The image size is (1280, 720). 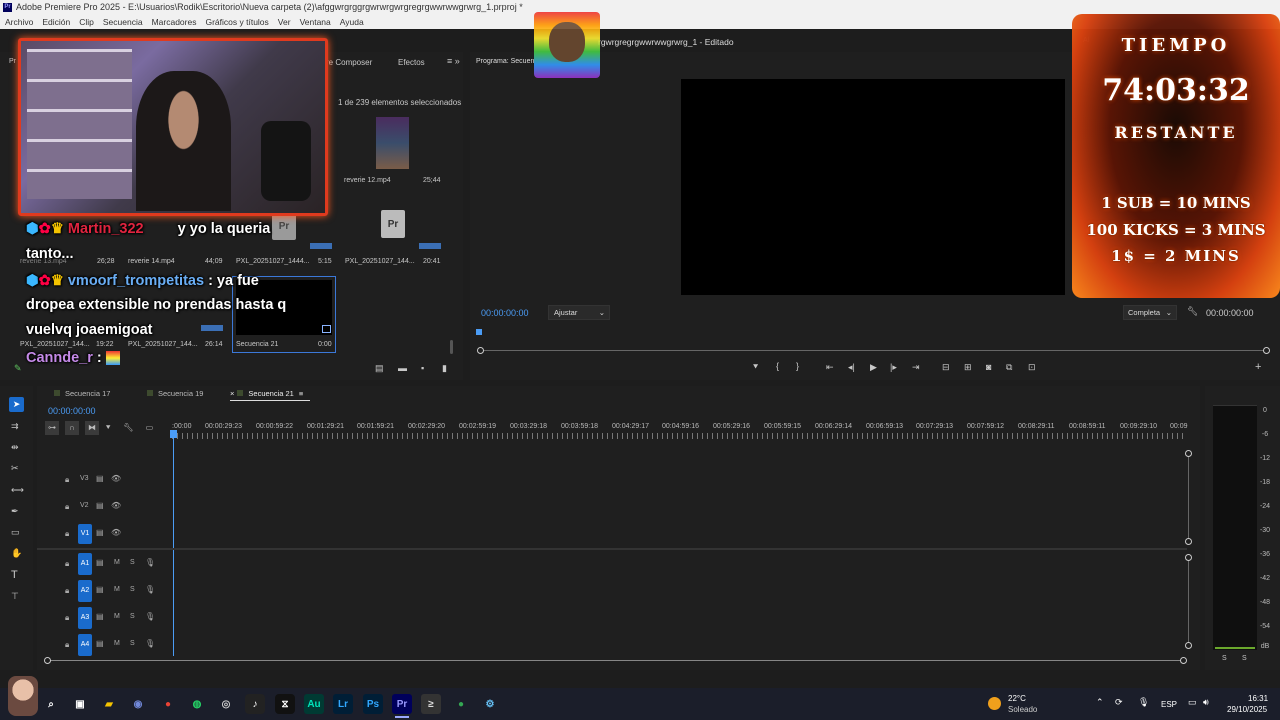 What do you see at coordinates (431, 704) in the screenshot?
I see `terminal-icon: ≥` at bounding box center [431, 704].